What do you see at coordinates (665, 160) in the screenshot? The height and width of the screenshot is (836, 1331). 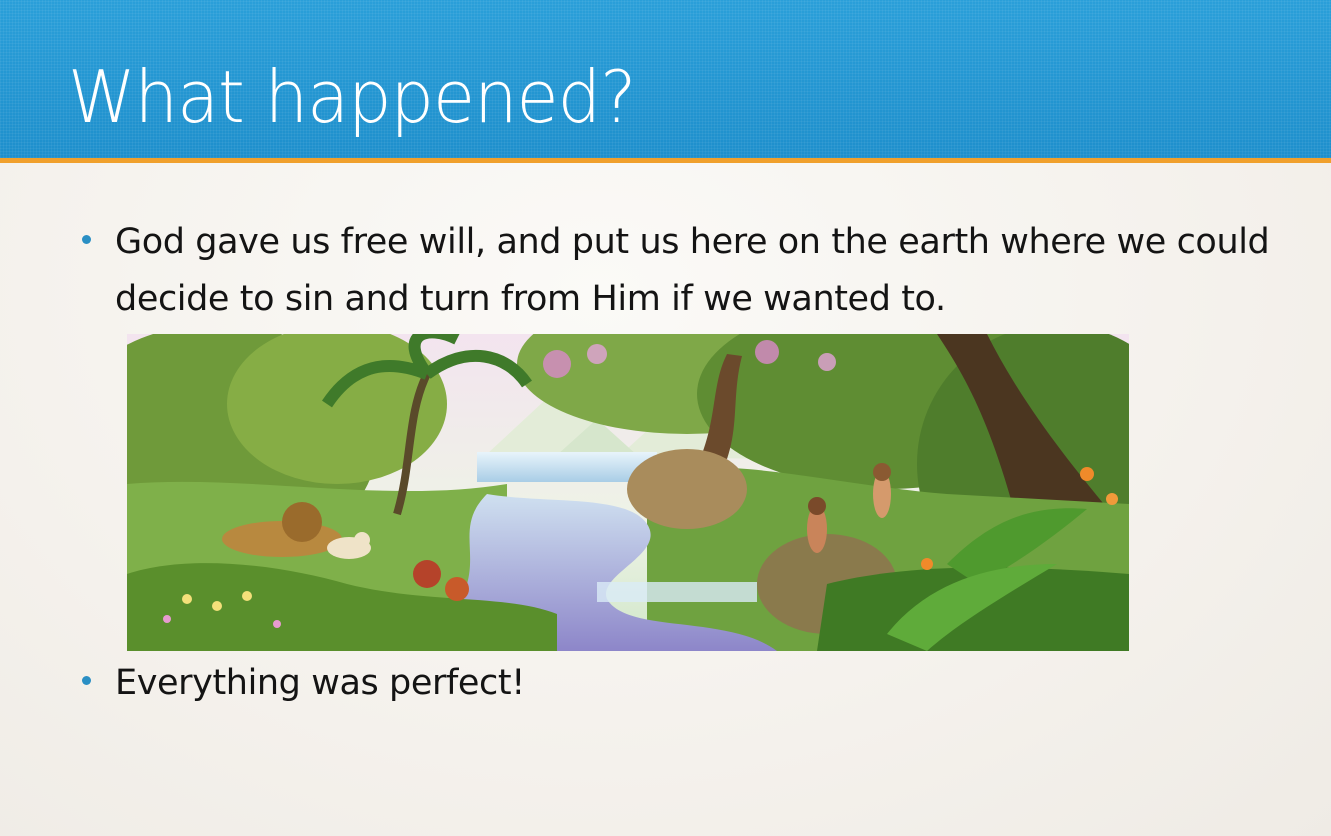 I see `accent-divider` at bounding box center [665, 160].